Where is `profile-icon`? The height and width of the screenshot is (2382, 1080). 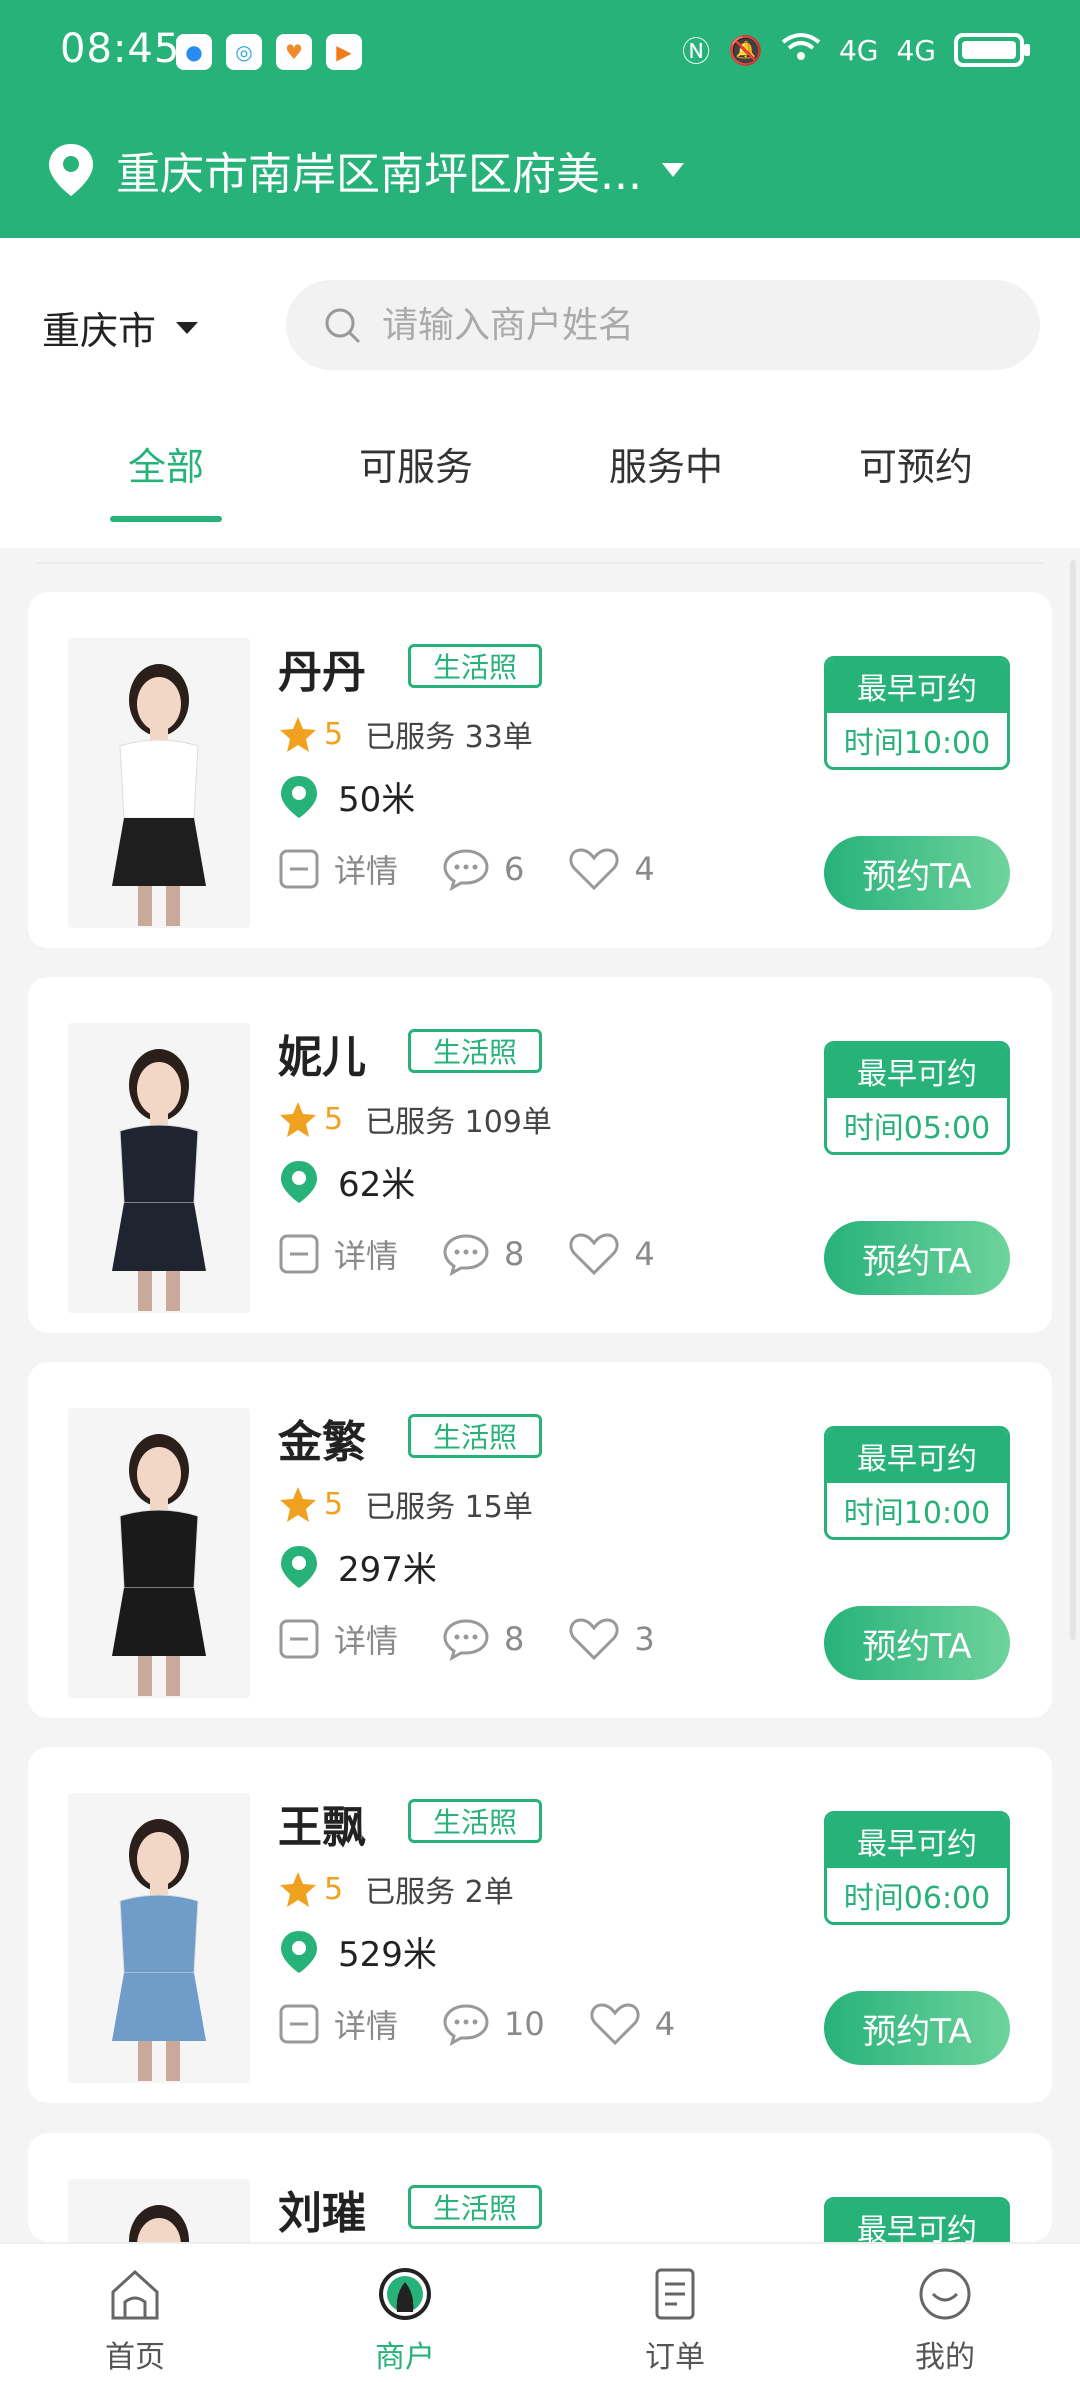
profile-icon is located at coordinates (945, 2294).